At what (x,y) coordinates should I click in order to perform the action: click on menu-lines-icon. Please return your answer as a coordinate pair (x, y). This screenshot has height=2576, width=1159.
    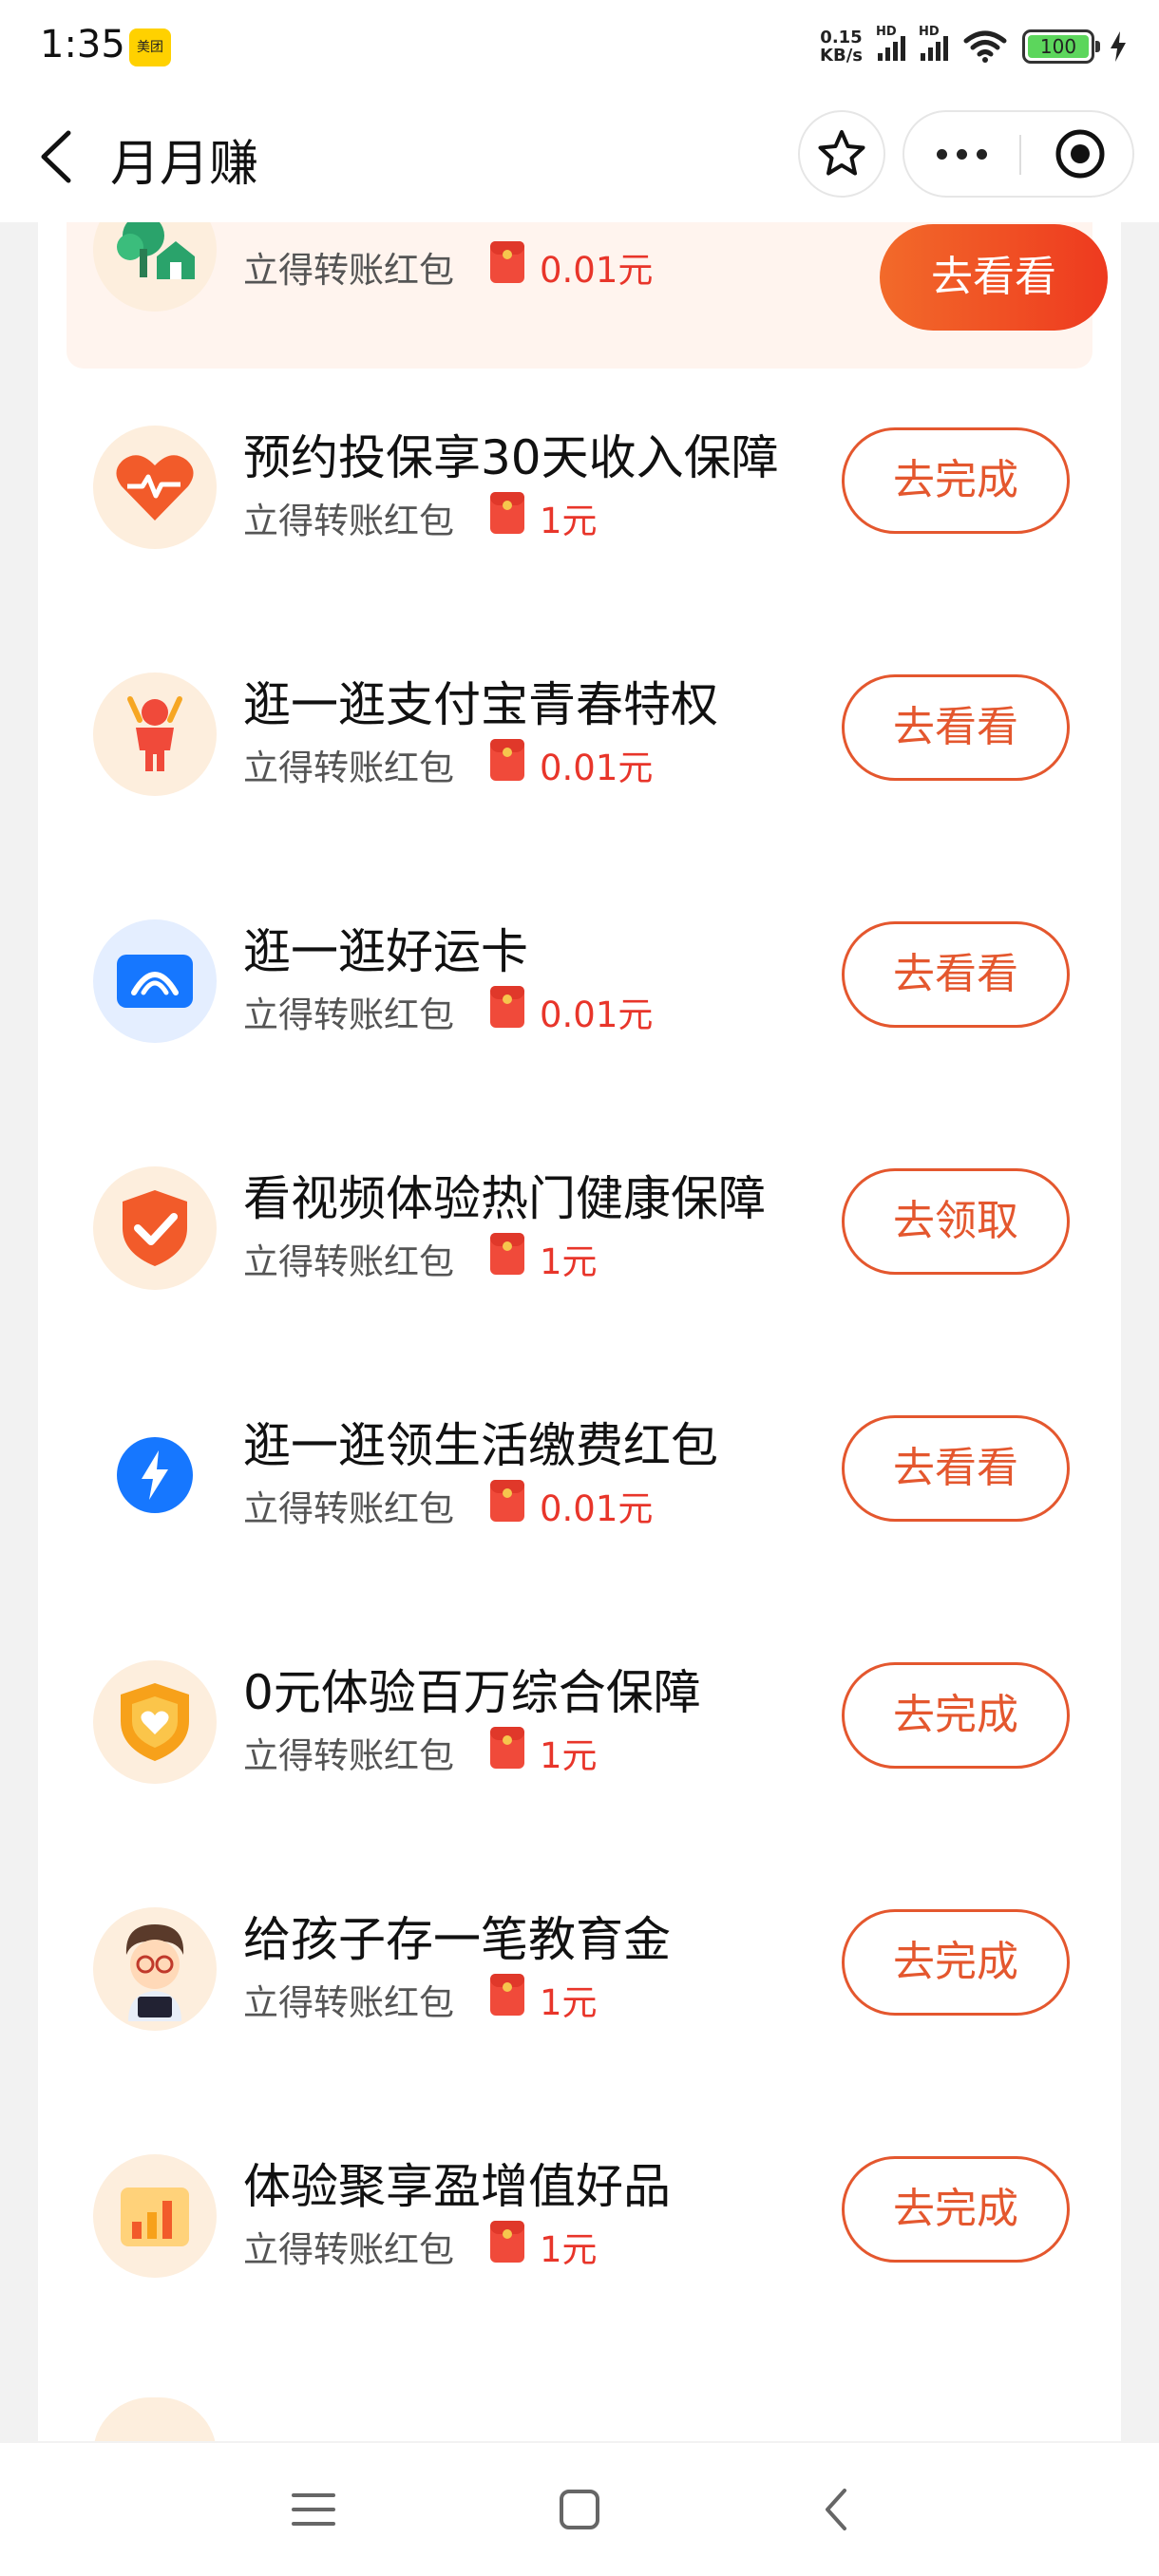
    Looking at the image, I should click on (313, 2509).